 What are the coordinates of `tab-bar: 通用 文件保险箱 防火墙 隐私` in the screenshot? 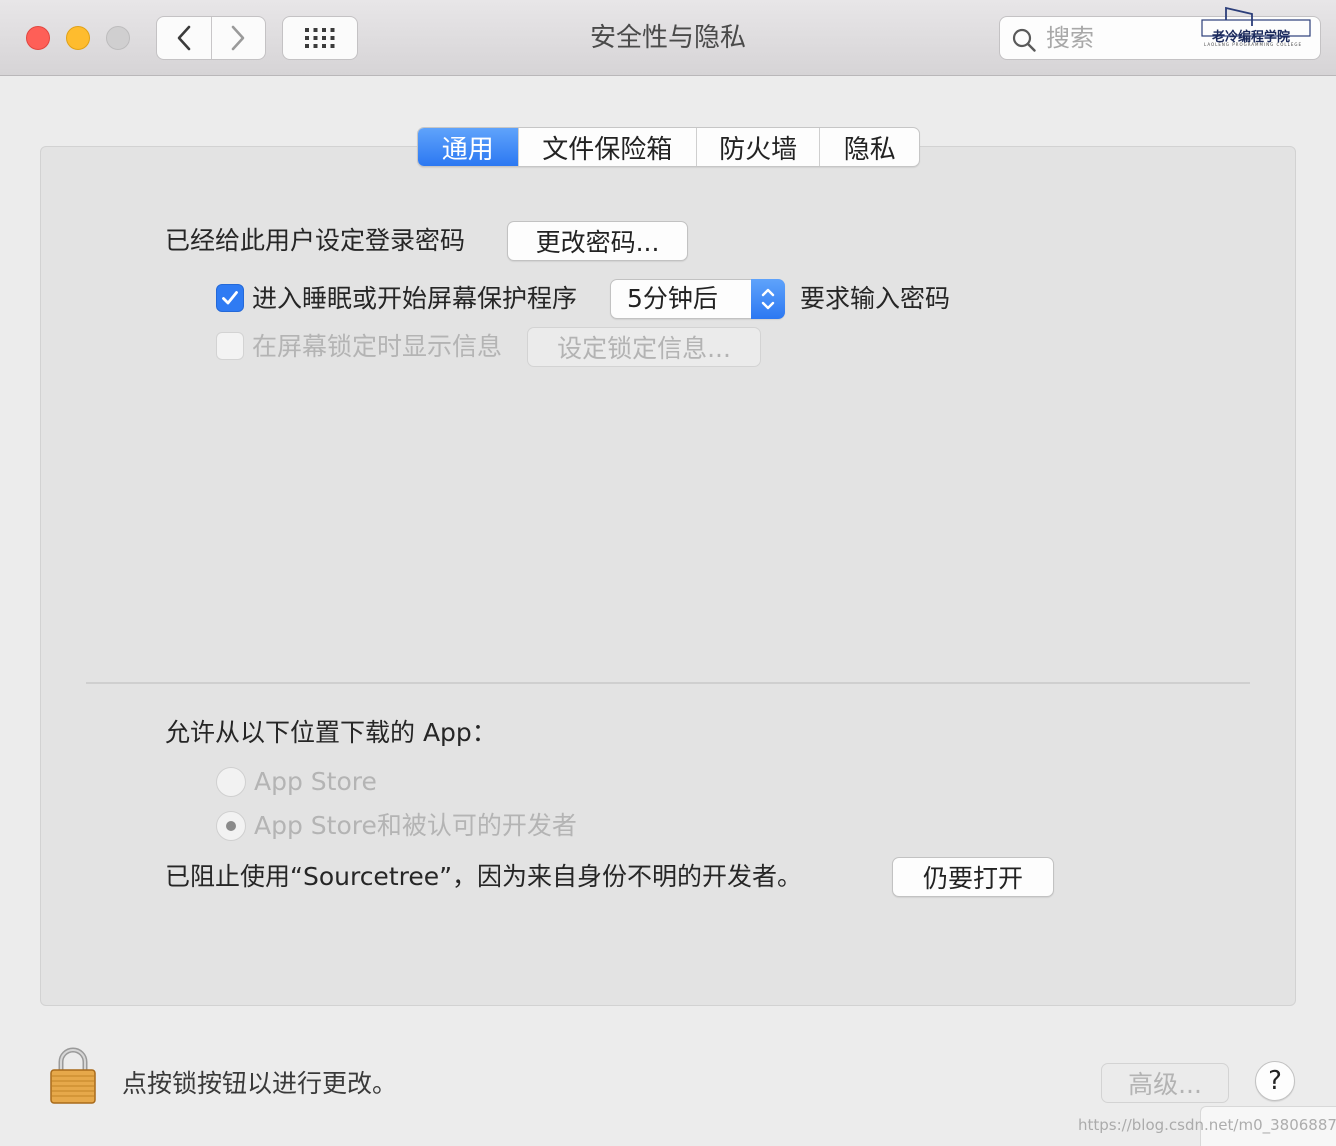 It's located at (668, 147).